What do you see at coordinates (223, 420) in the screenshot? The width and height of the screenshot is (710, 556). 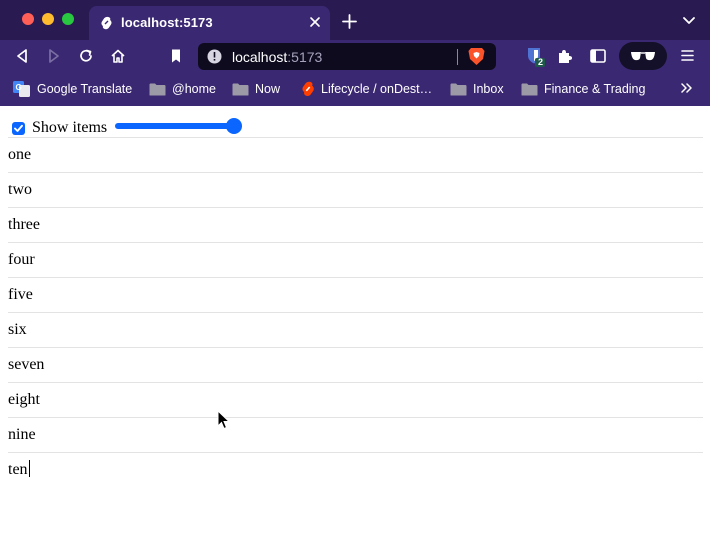 I see `mouse-pointer-icon` at bounding box center [223, 420].